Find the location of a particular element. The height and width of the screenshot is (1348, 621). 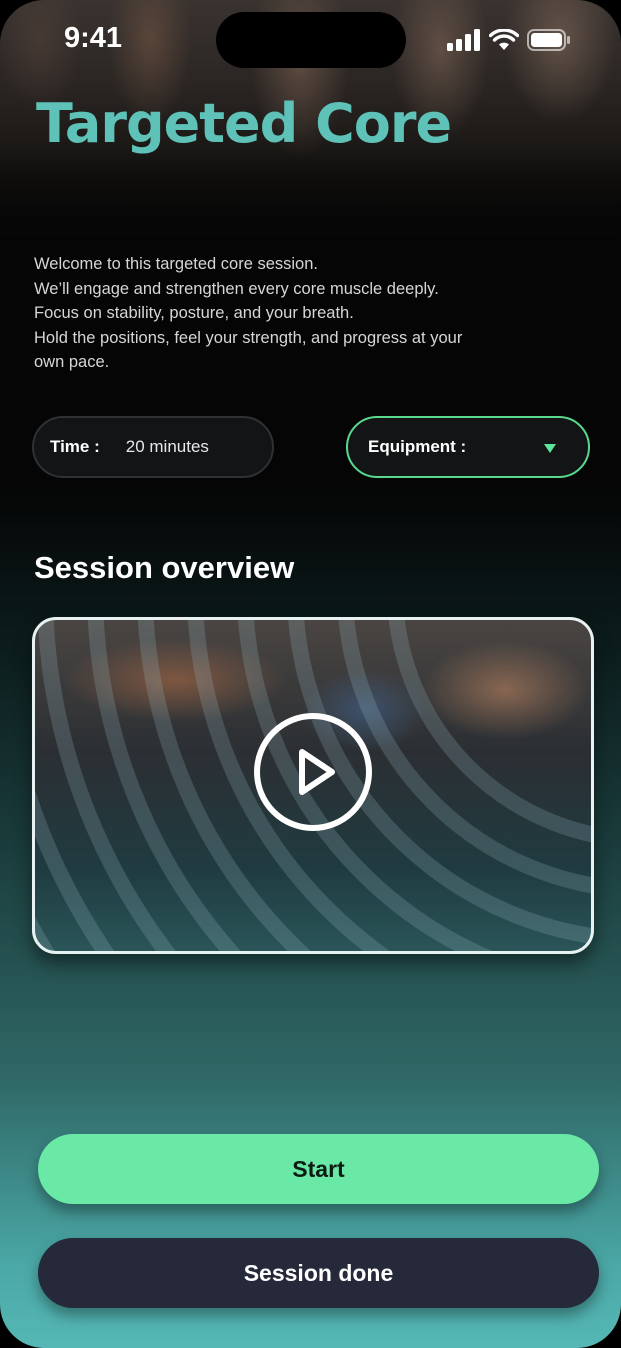

session-done-button: Session done is located at coordinates (318, 1273).